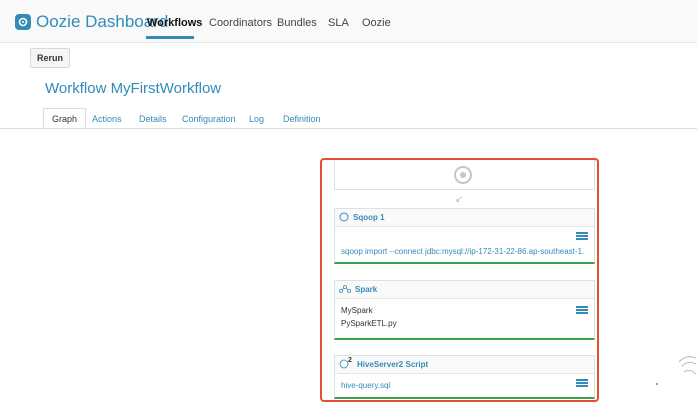 The image size is (697, 414). Describe the element at coordinates (459, 199) in the screenshot. I see `arrow-down-icon: ↙` at that location.